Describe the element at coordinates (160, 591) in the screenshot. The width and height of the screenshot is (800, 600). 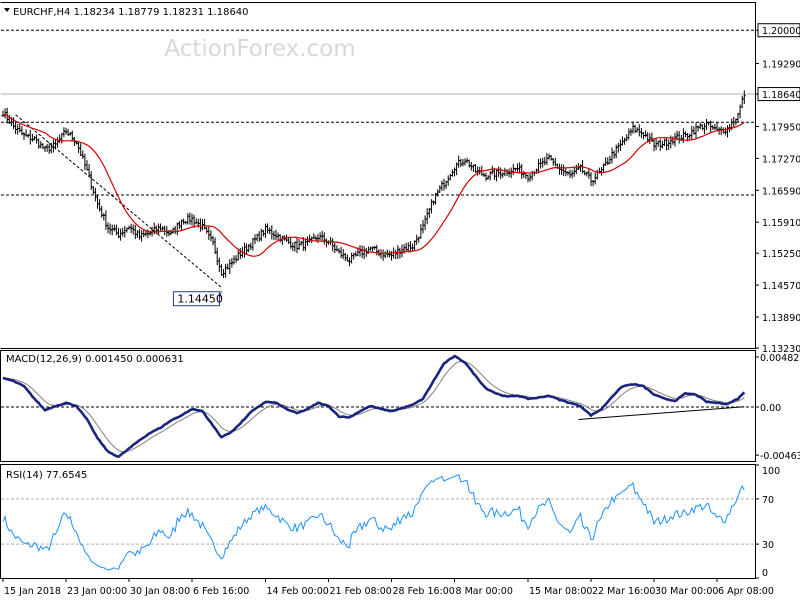
I see `time-tick-label: 30 Jan 08:00` at that location.